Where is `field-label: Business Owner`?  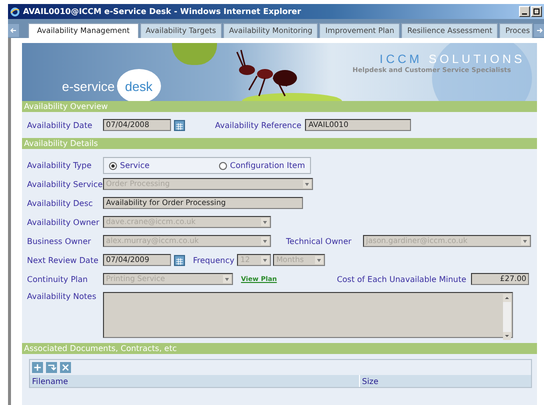 field-label: Business Owner is located at coordinates (59, 241).